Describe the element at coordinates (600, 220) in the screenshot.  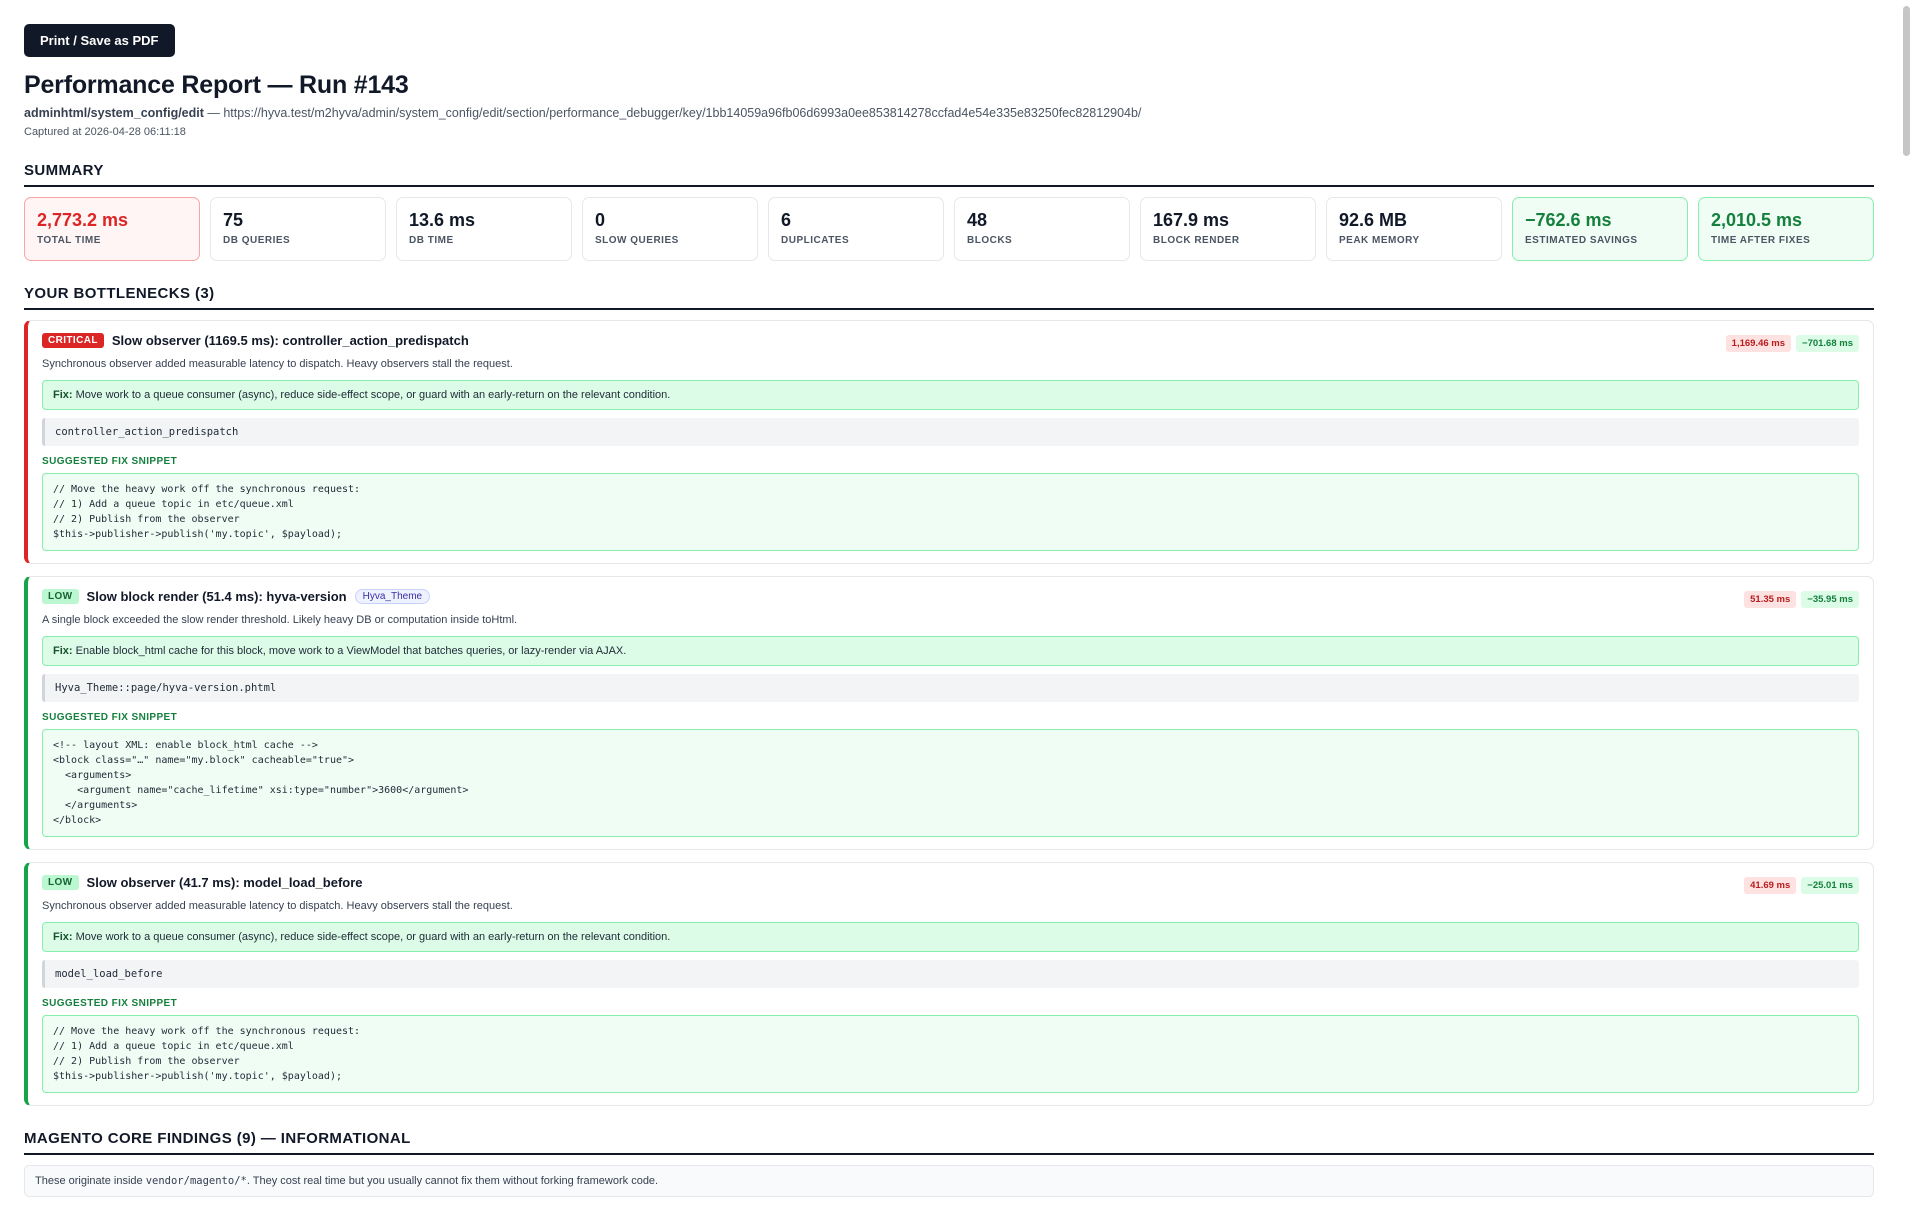
I see `kpi-value: 0` at that location.